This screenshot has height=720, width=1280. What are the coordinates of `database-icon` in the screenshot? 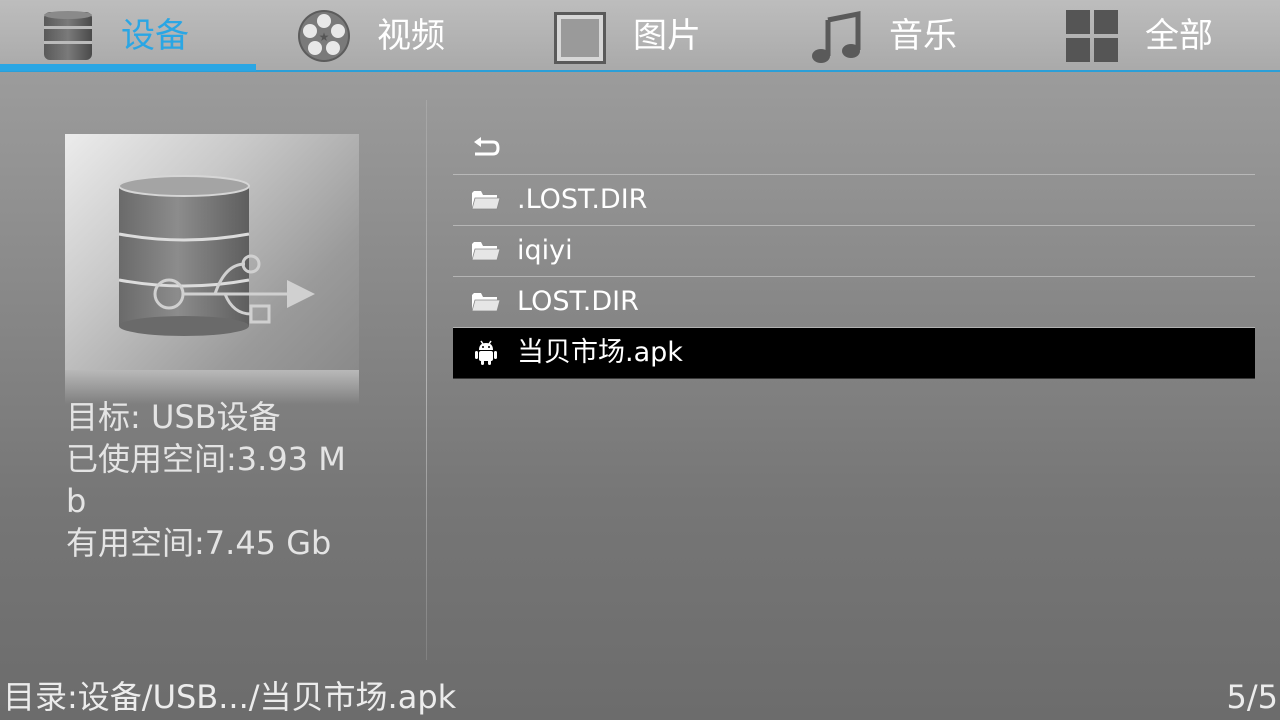 It's located at (68, 36).